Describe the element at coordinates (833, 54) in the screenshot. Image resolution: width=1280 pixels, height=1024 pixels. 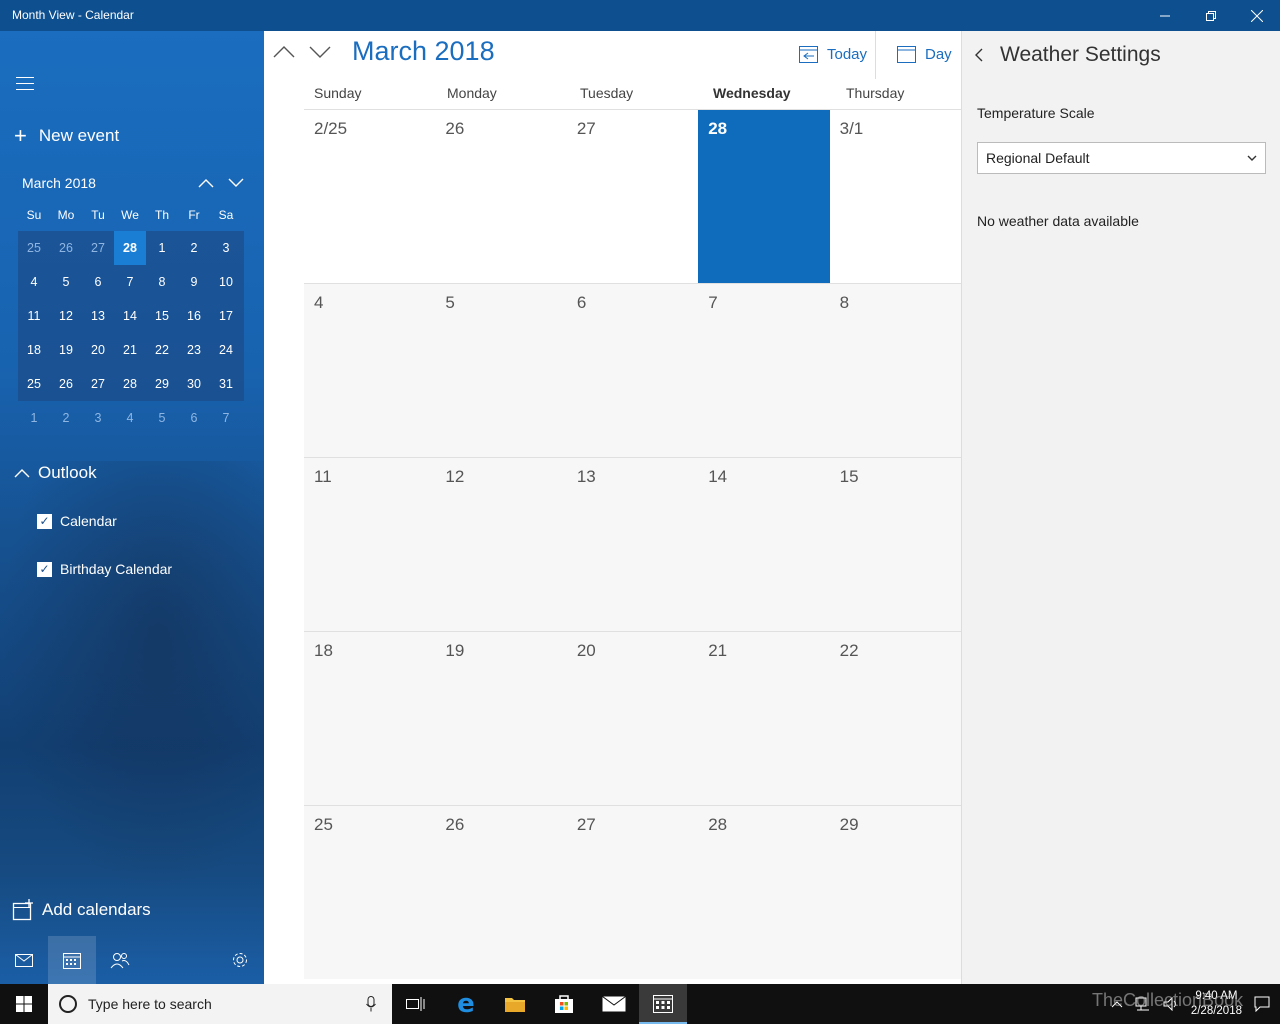
I see `today-button: Today` at that location.